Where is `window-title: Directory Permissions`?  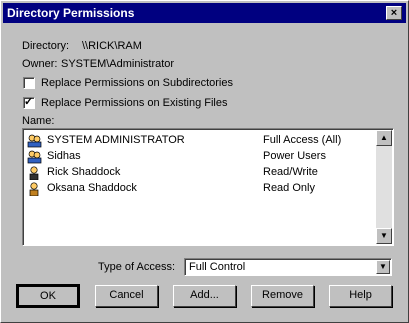
window-title: Directory Permissions is located at coordinates (71, 13).